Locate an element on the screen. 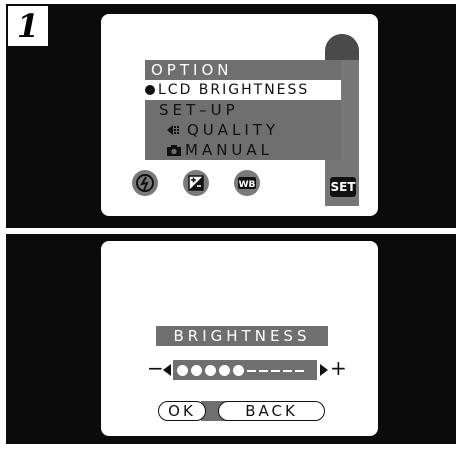 Image resolution: width=462 pixels, height=449 pixels. arrow-right-icon is located at coordinates (324, 370).